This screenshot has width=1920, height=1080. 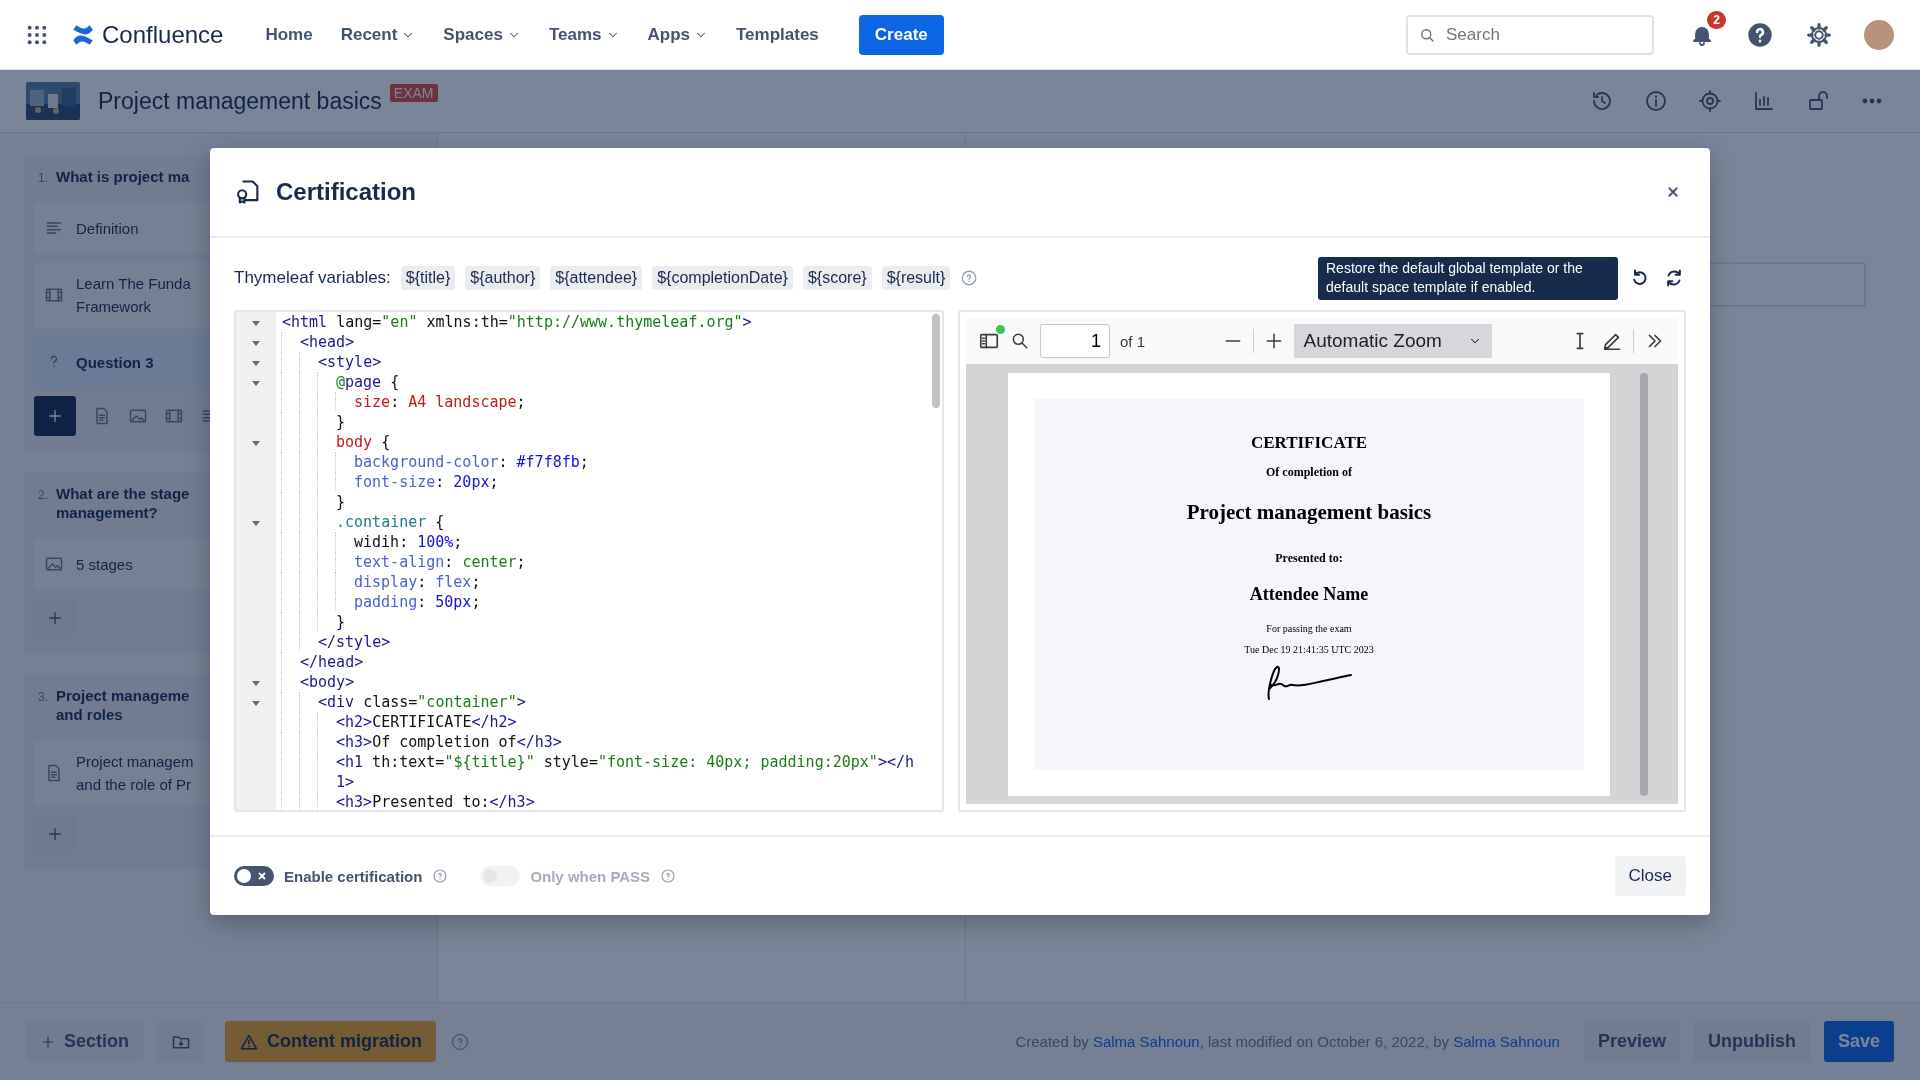 What do you see at coordinates (355, 642) in the screenshot?
I see `code-line: </style>` at bounding box center [355, 642].